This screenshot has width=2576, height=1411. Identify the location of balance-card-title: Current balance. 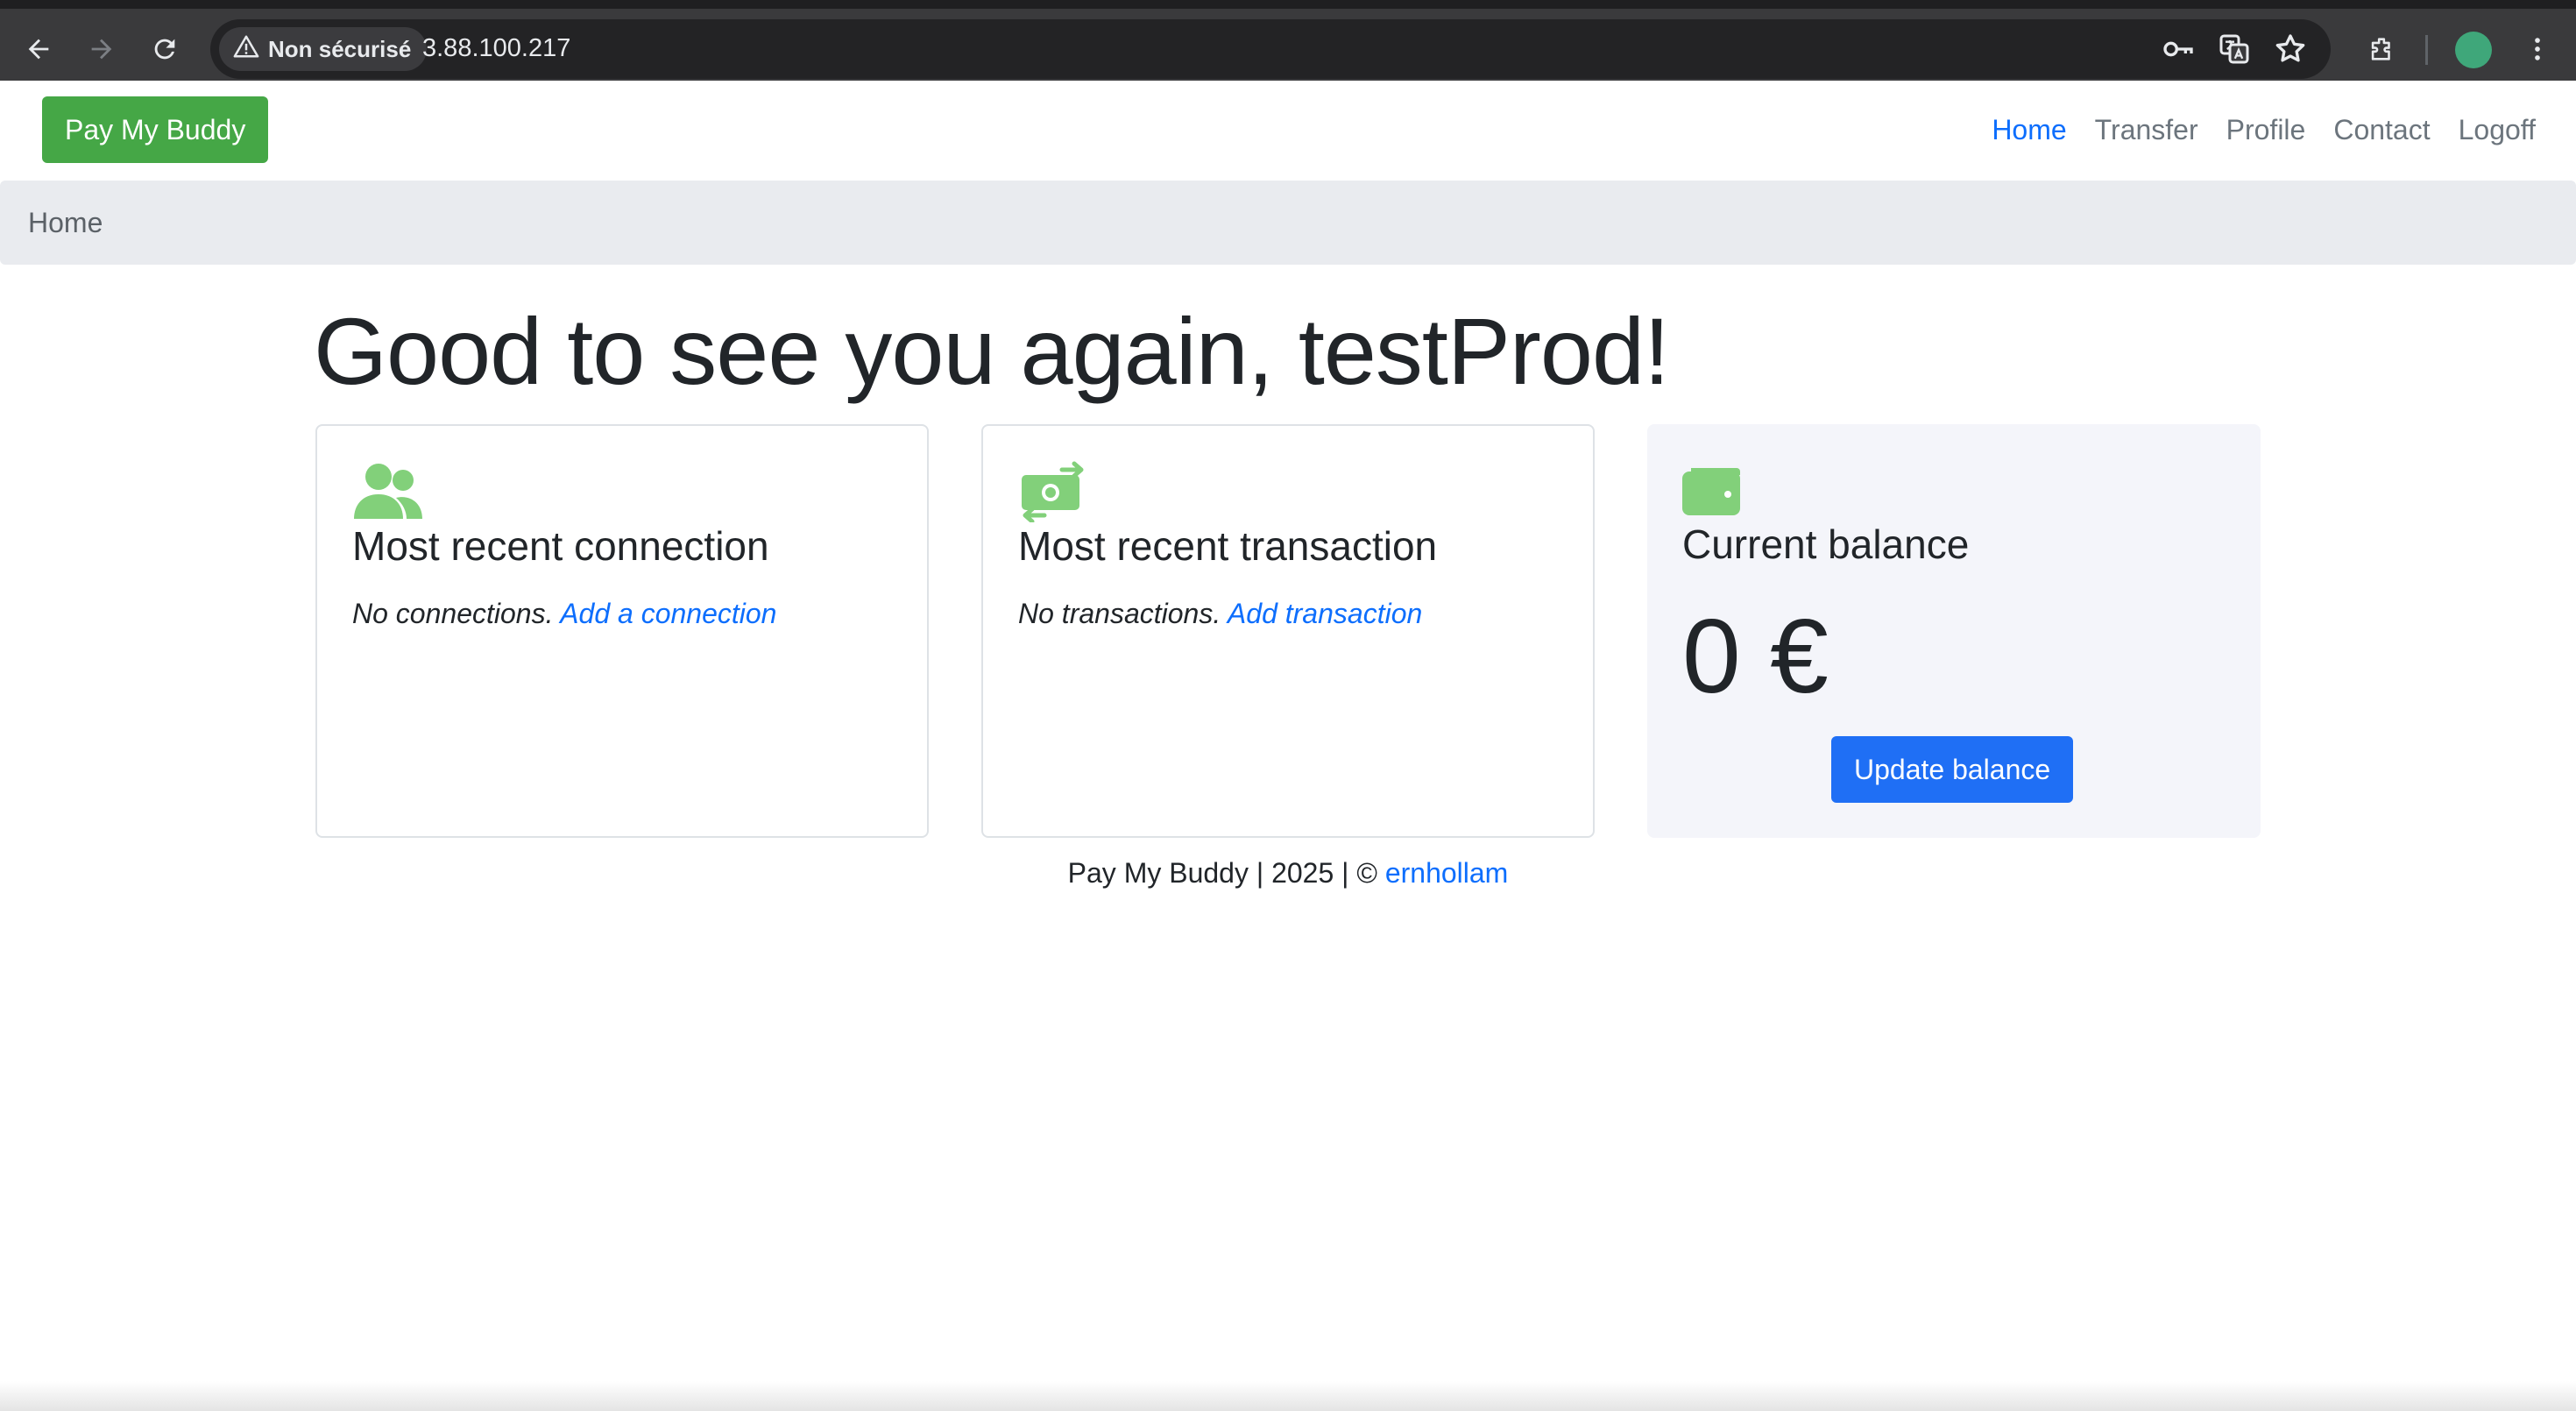
(1826, 544).